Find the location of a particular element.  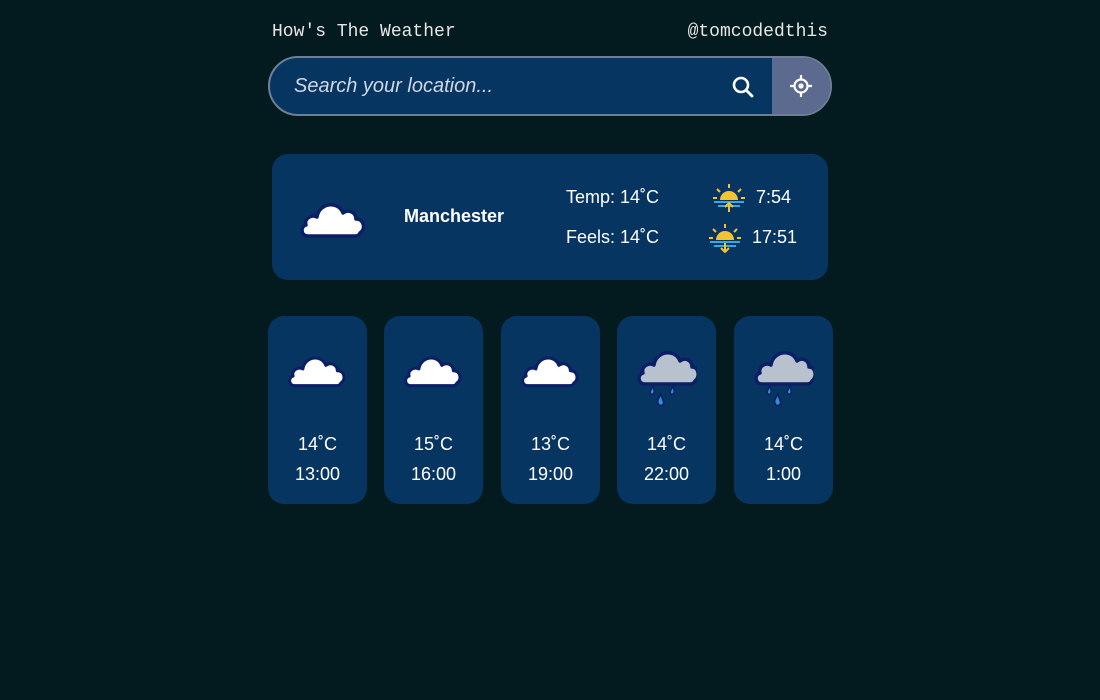

forecast-card: 14˚C 1:00 is located at coordinates (783, 410).